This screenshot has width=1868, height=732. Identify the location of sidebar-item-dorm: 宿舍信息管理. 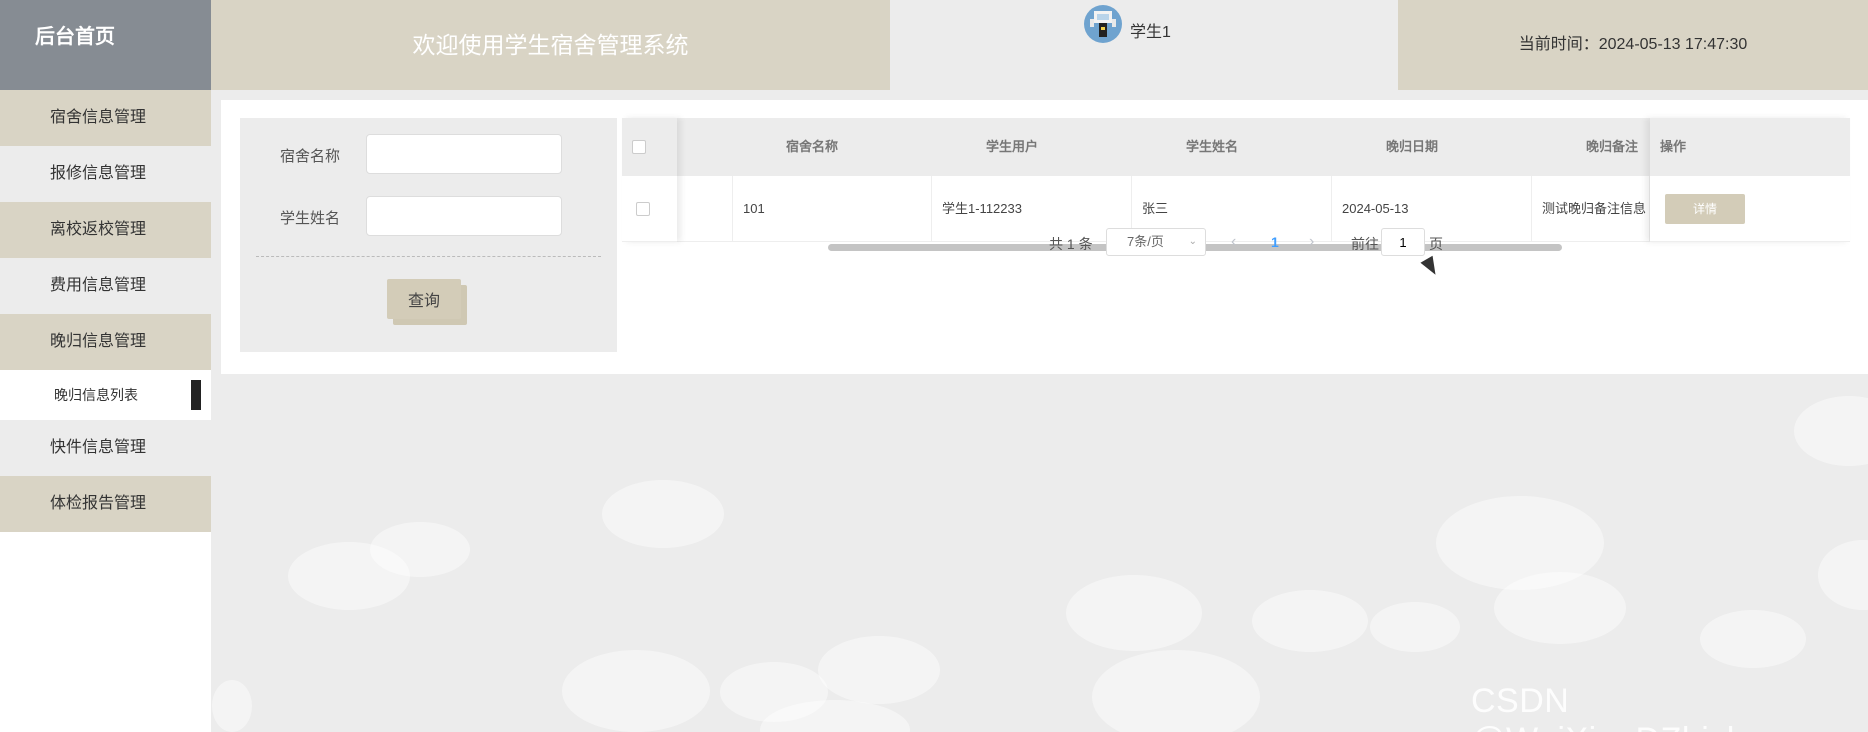
(105, 118).